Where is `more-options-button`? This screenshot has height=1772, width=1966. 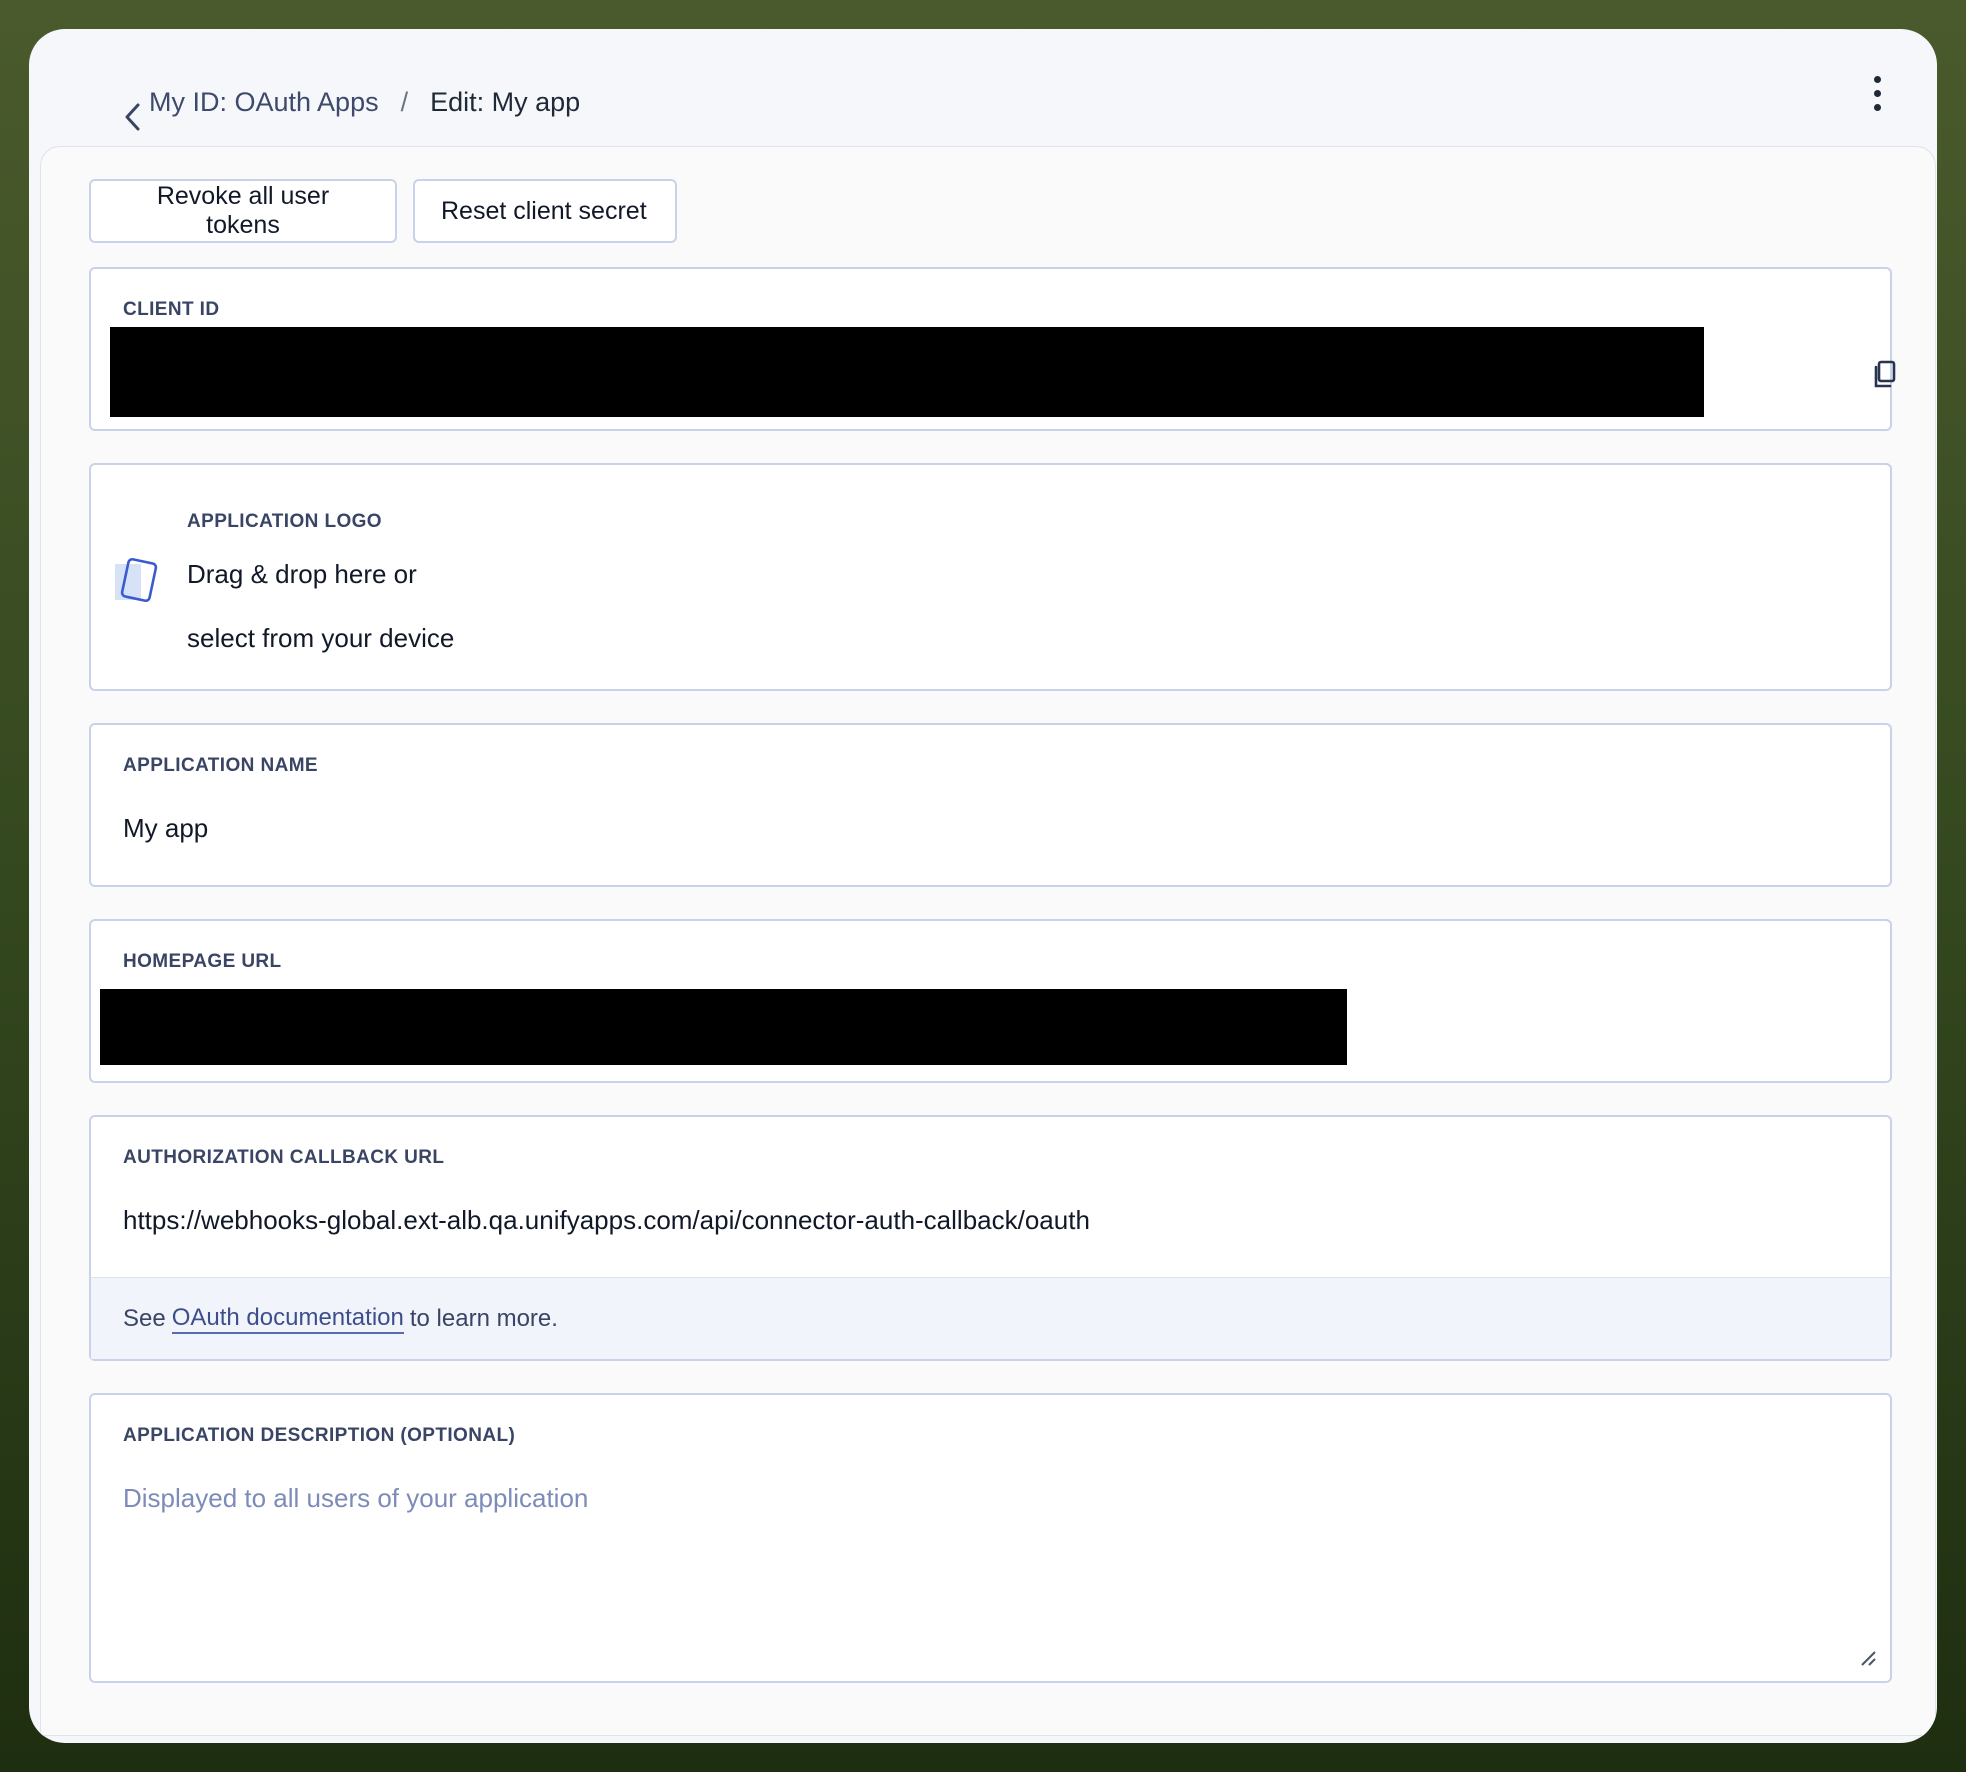
more-options-button is located at coordinates (1877, 93).